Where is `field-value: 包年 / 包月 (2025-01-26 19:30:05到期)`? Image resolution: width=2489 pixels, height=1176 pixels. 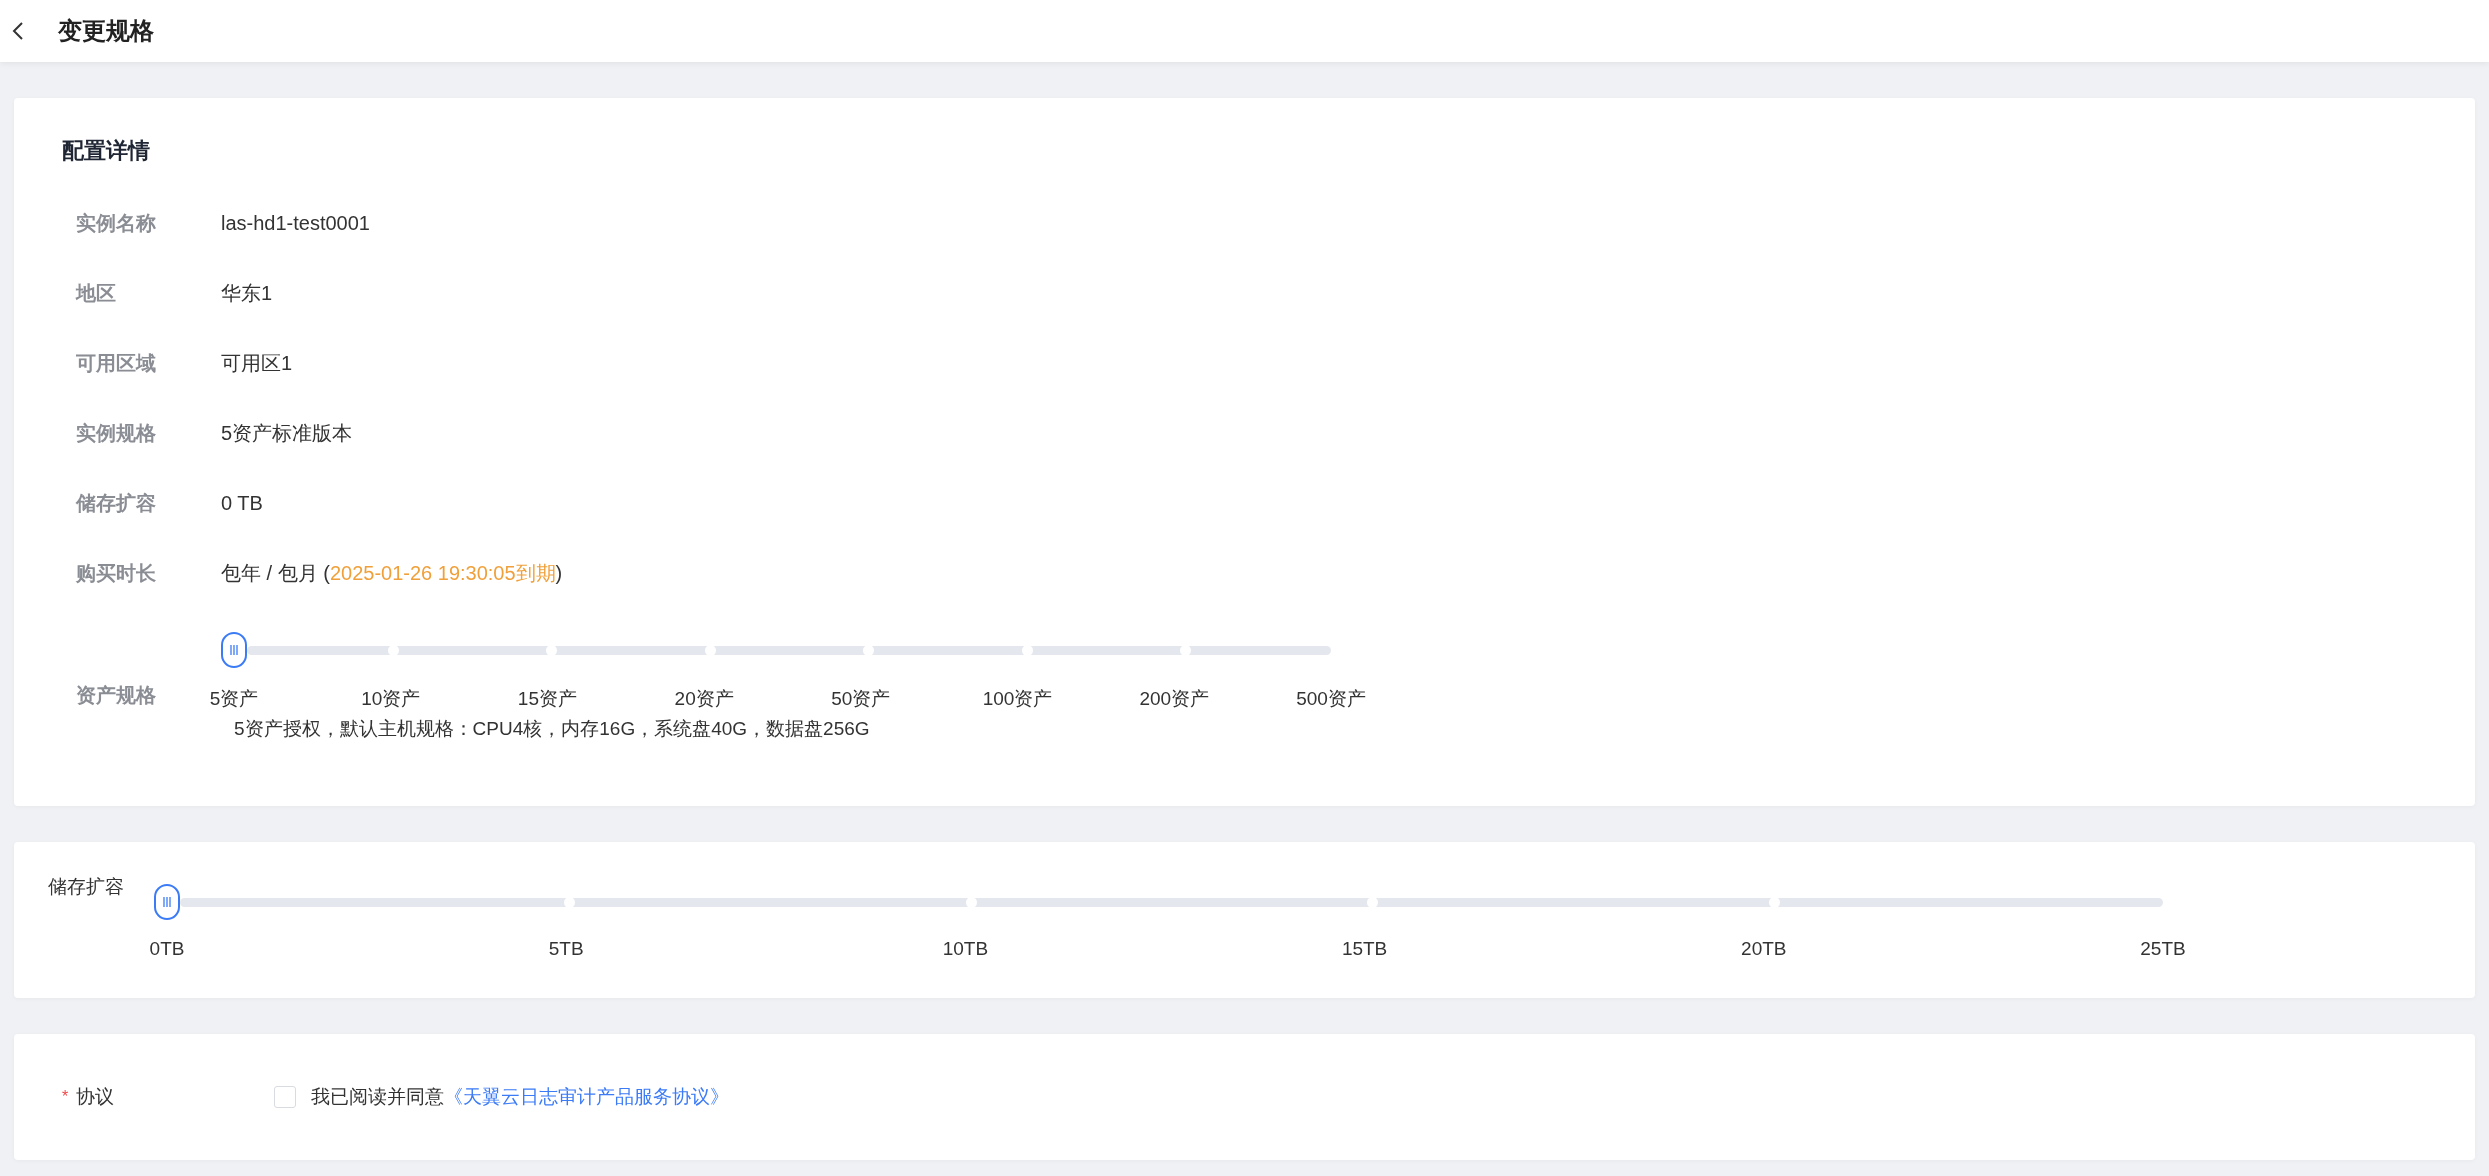
field-value: 包年 / 包月 (2025-01-26 19:30:05到期) is located at coordinates (392, 573).